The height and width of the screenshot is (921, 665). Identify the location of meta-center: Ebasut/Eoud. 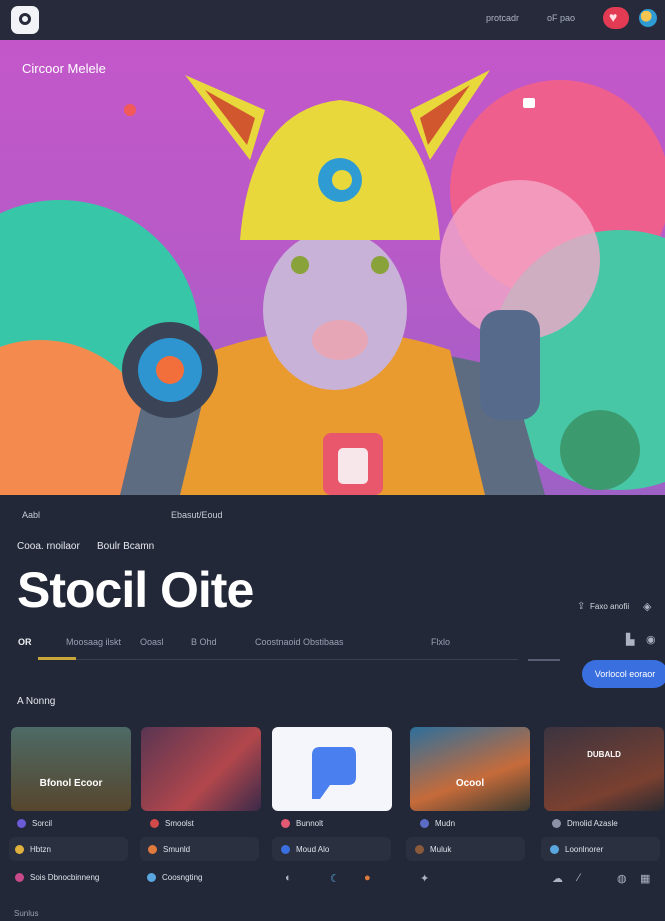
(197, 515).